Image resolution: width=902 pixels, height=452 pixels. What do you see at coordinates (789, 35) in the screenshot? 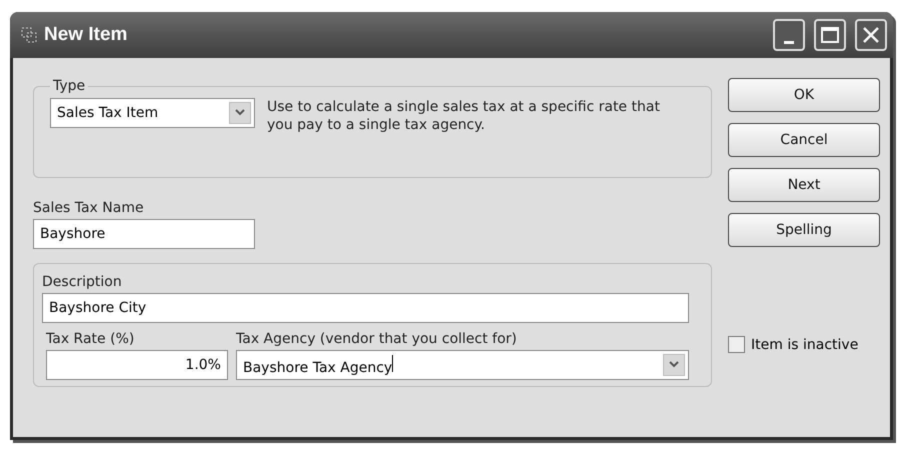
I see `minimize-button` at bounding box center [789, 35].